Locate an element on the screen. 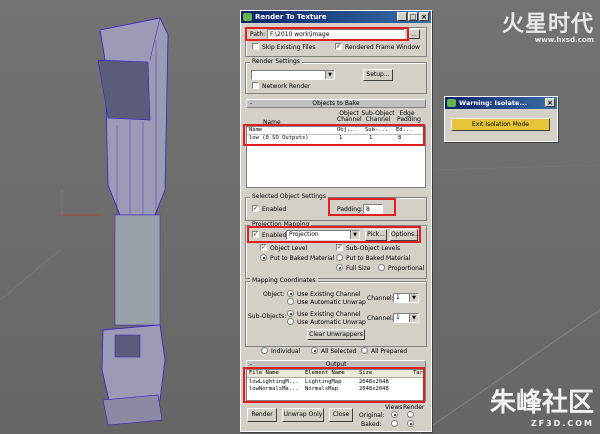 Image resolution: width=600 pixels, height=434 pixels. table-row: lowLightingM... LightingMap 2048x2048 is located at coordinates (336, 382).